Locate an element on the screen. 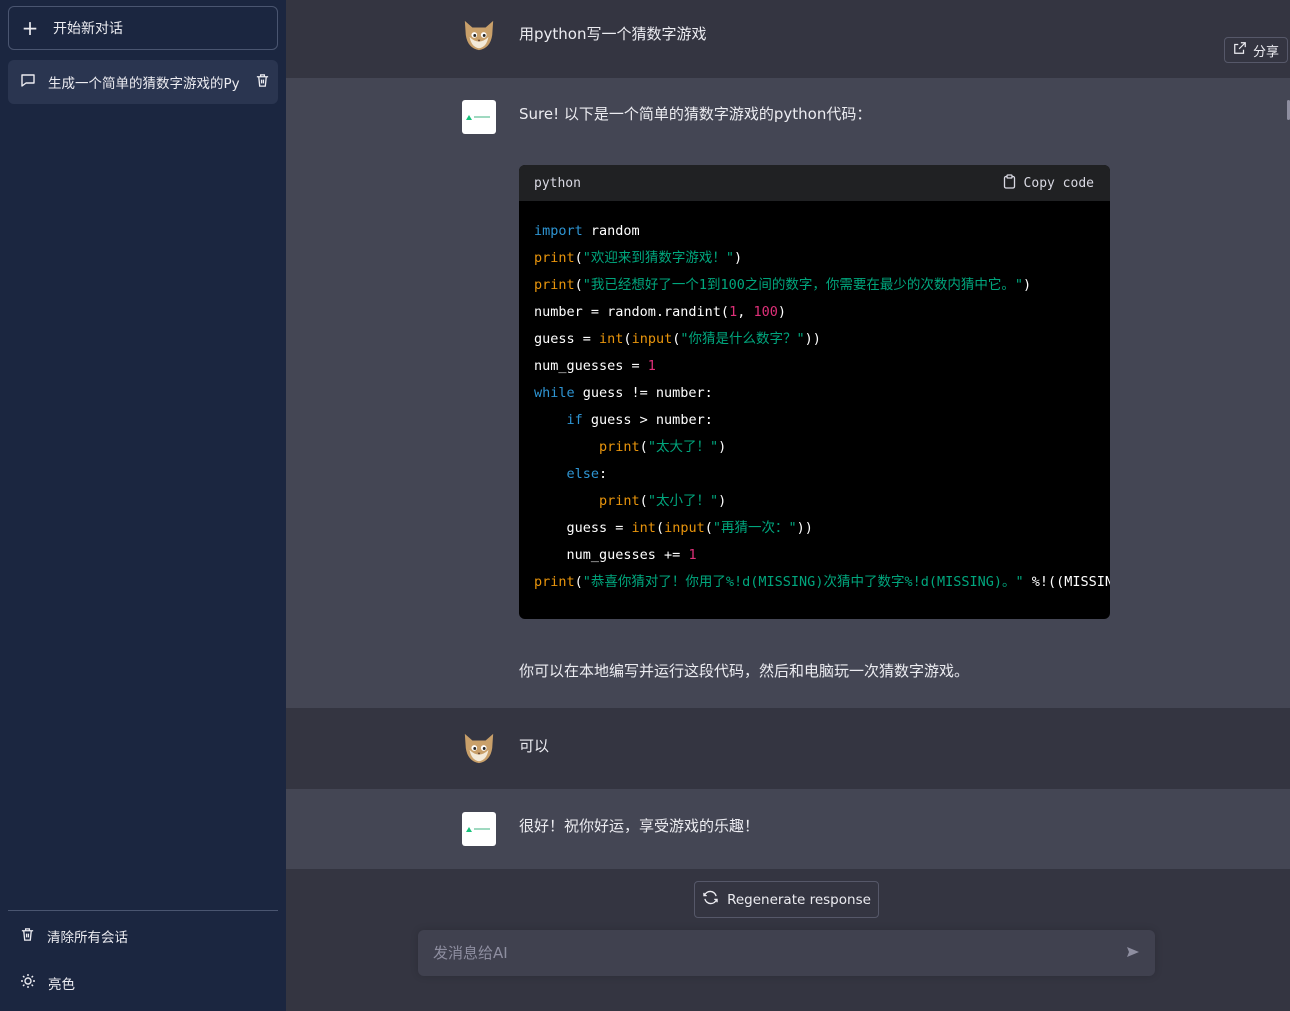  message-row-user: 用python写一个猜数字游戏 分享 is located at coordinates (788, 39).